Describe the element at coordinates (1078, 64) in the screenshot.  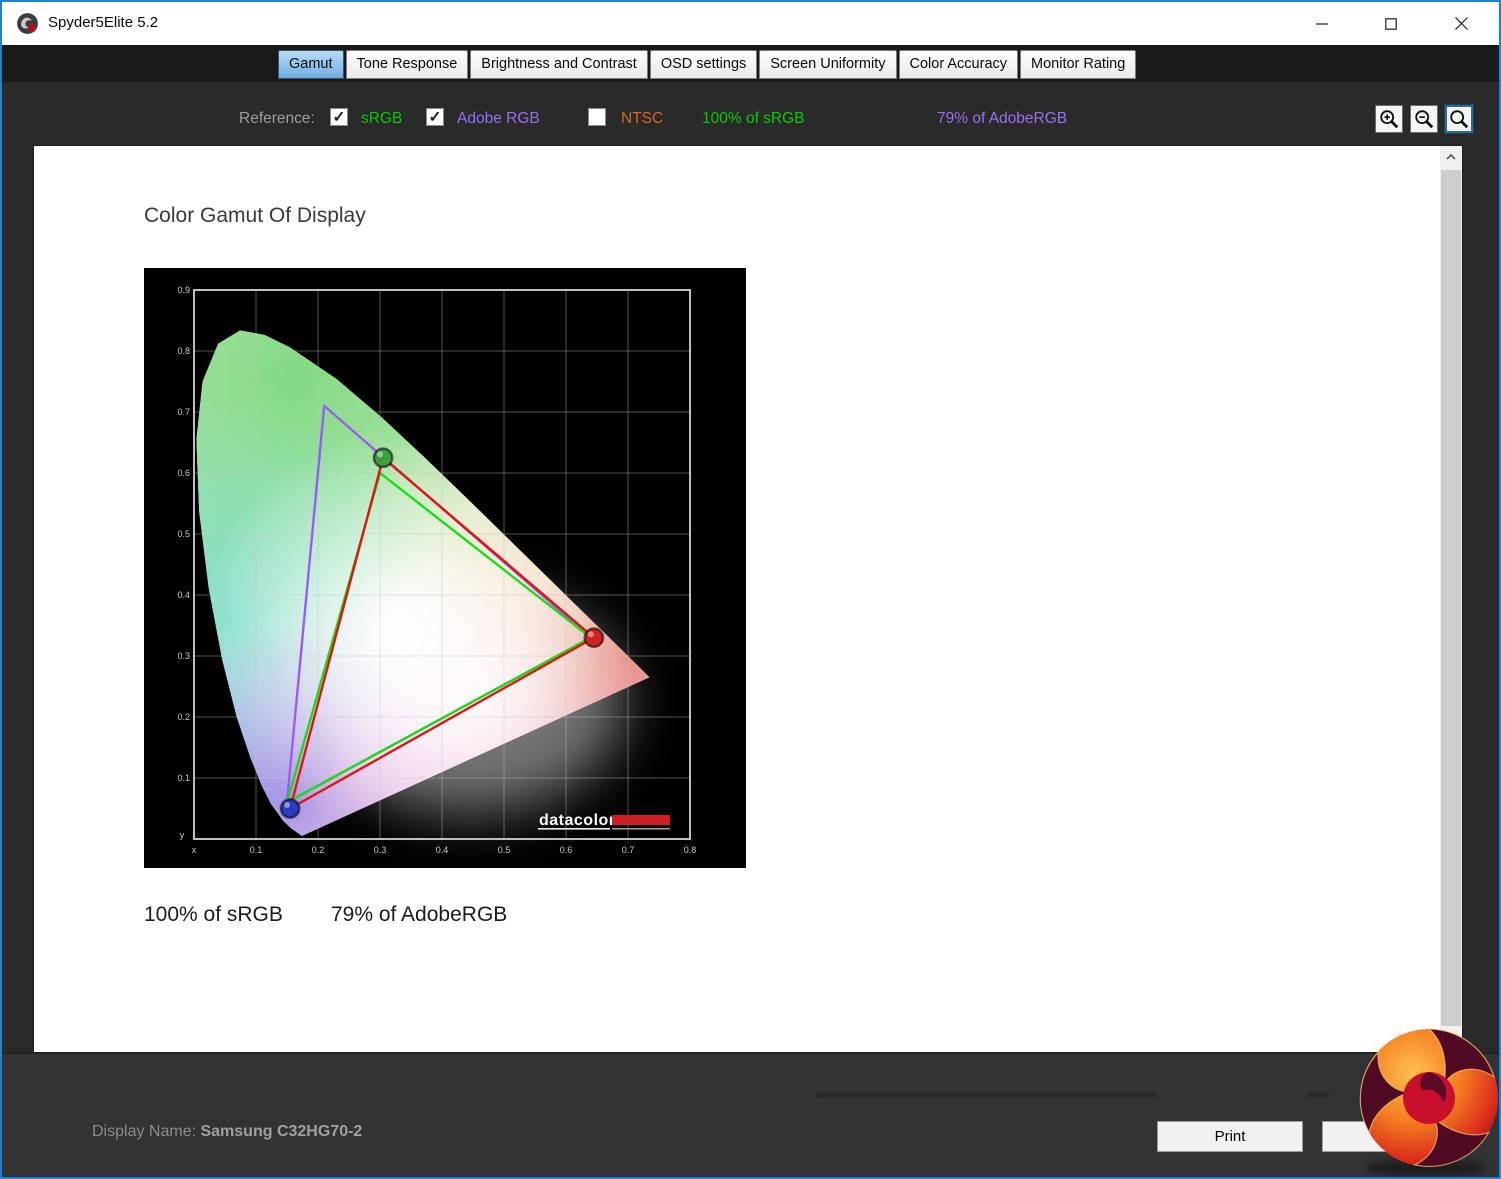
I see `tab-monitor-rating: Monitor Rating` at that location.